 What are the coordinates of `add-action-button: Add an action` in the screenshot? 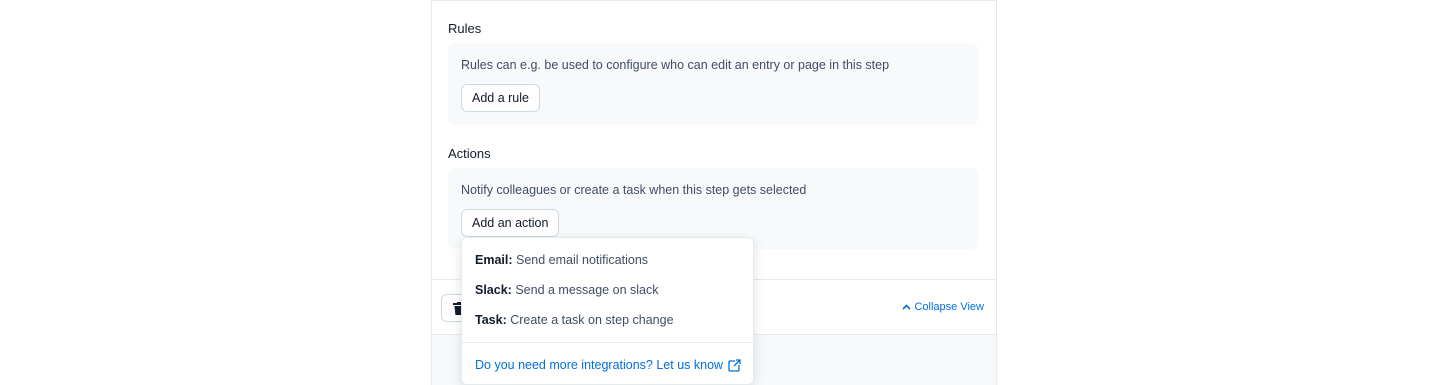 It's located at (510, 223).